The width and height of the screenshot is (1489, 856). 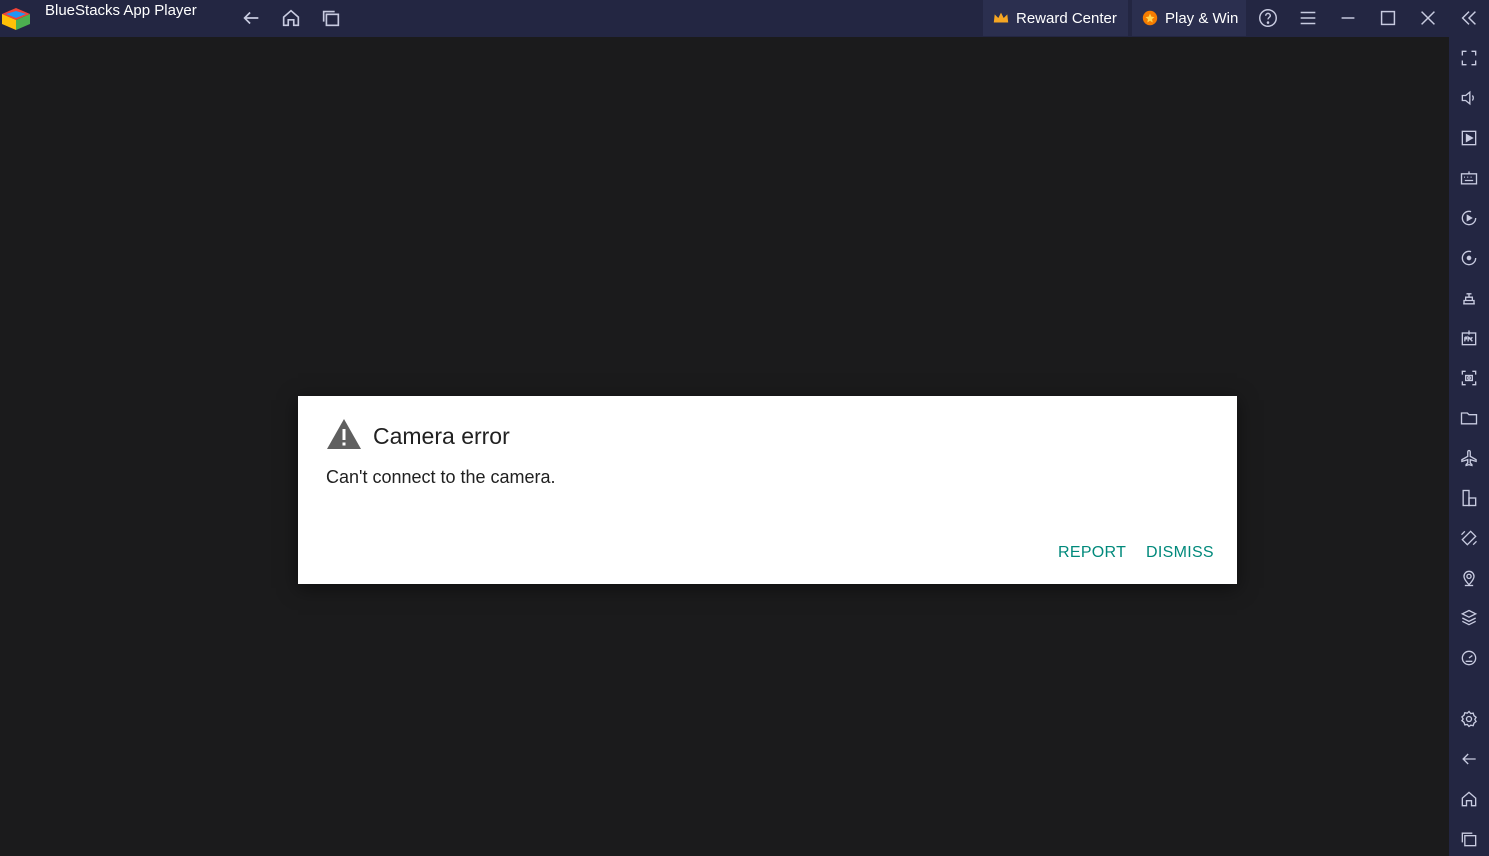 What do you see at coordinates (1469, 458) in the screenshot?
I see `airplane-mode-icon` at bounding box center [1469, 458].